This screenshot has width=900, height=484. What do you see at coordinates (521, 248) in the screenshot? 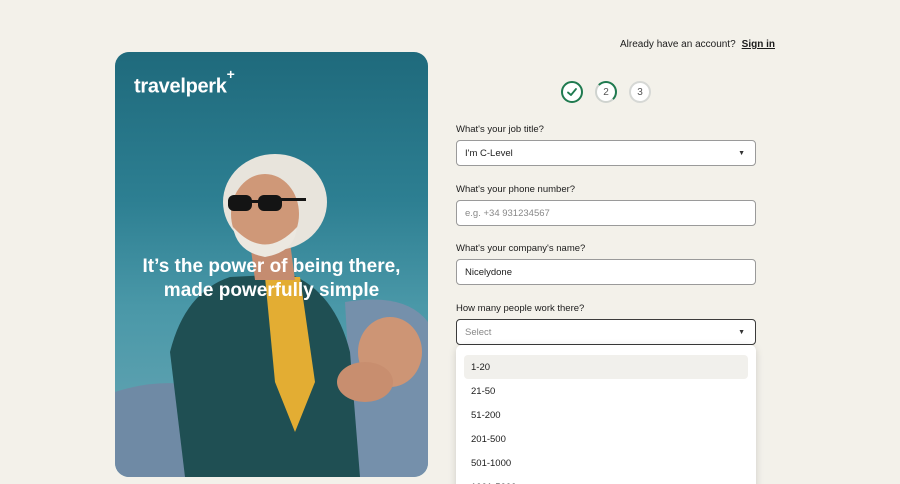
I see `company-label: What's your company's name?` at bounding box center [521, 248].